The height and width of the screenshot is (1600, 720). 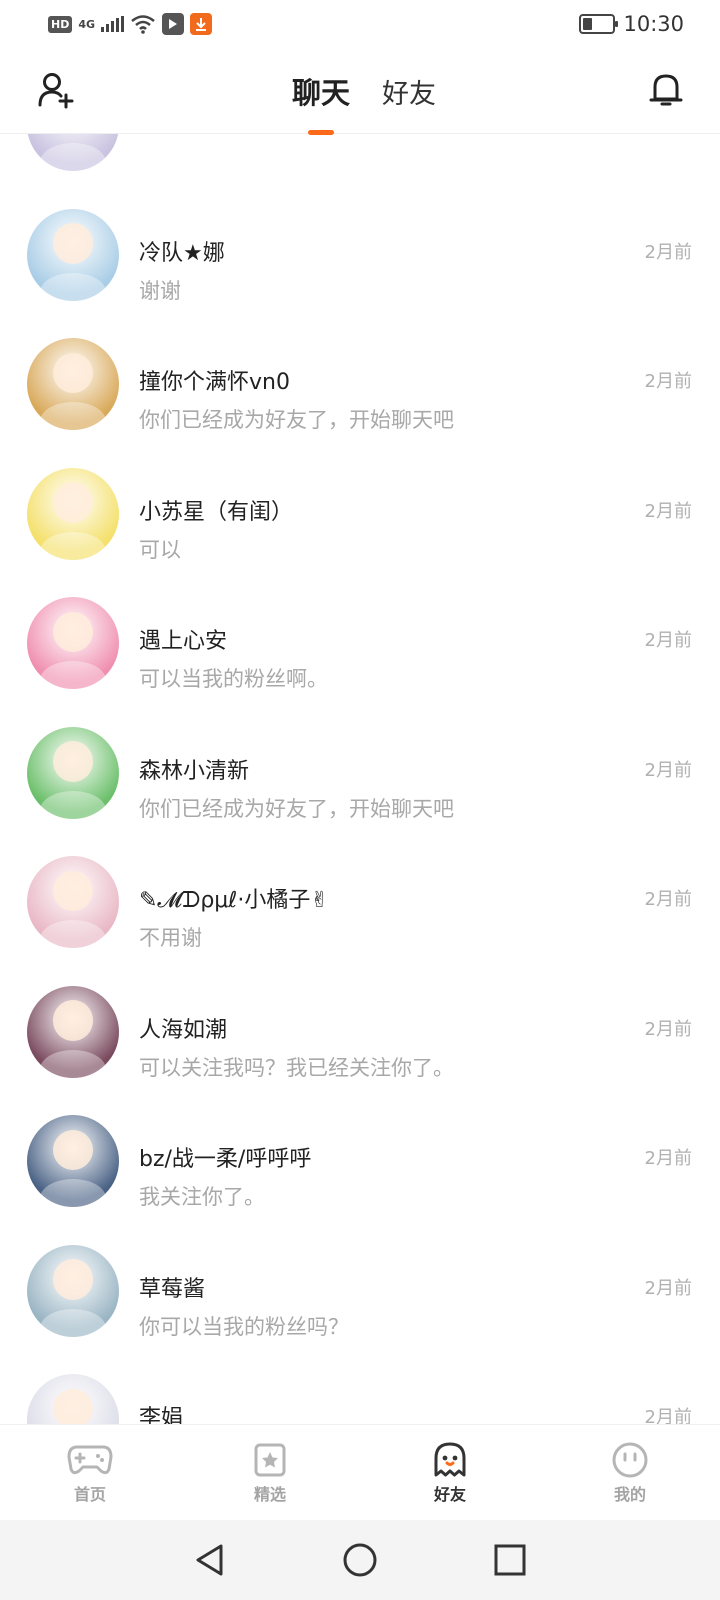 I want to click on nav-home: 首页, so click(x=90, y=1472).